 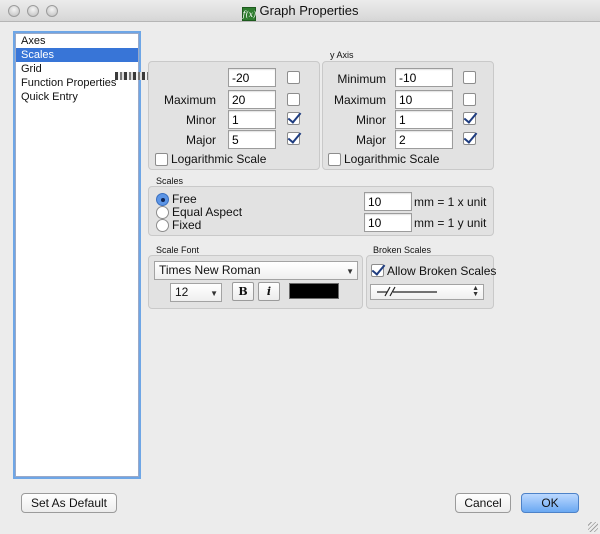 I want to click on y-logarithmic-label: Logarithmic Scale, so click(x=392, y=159).